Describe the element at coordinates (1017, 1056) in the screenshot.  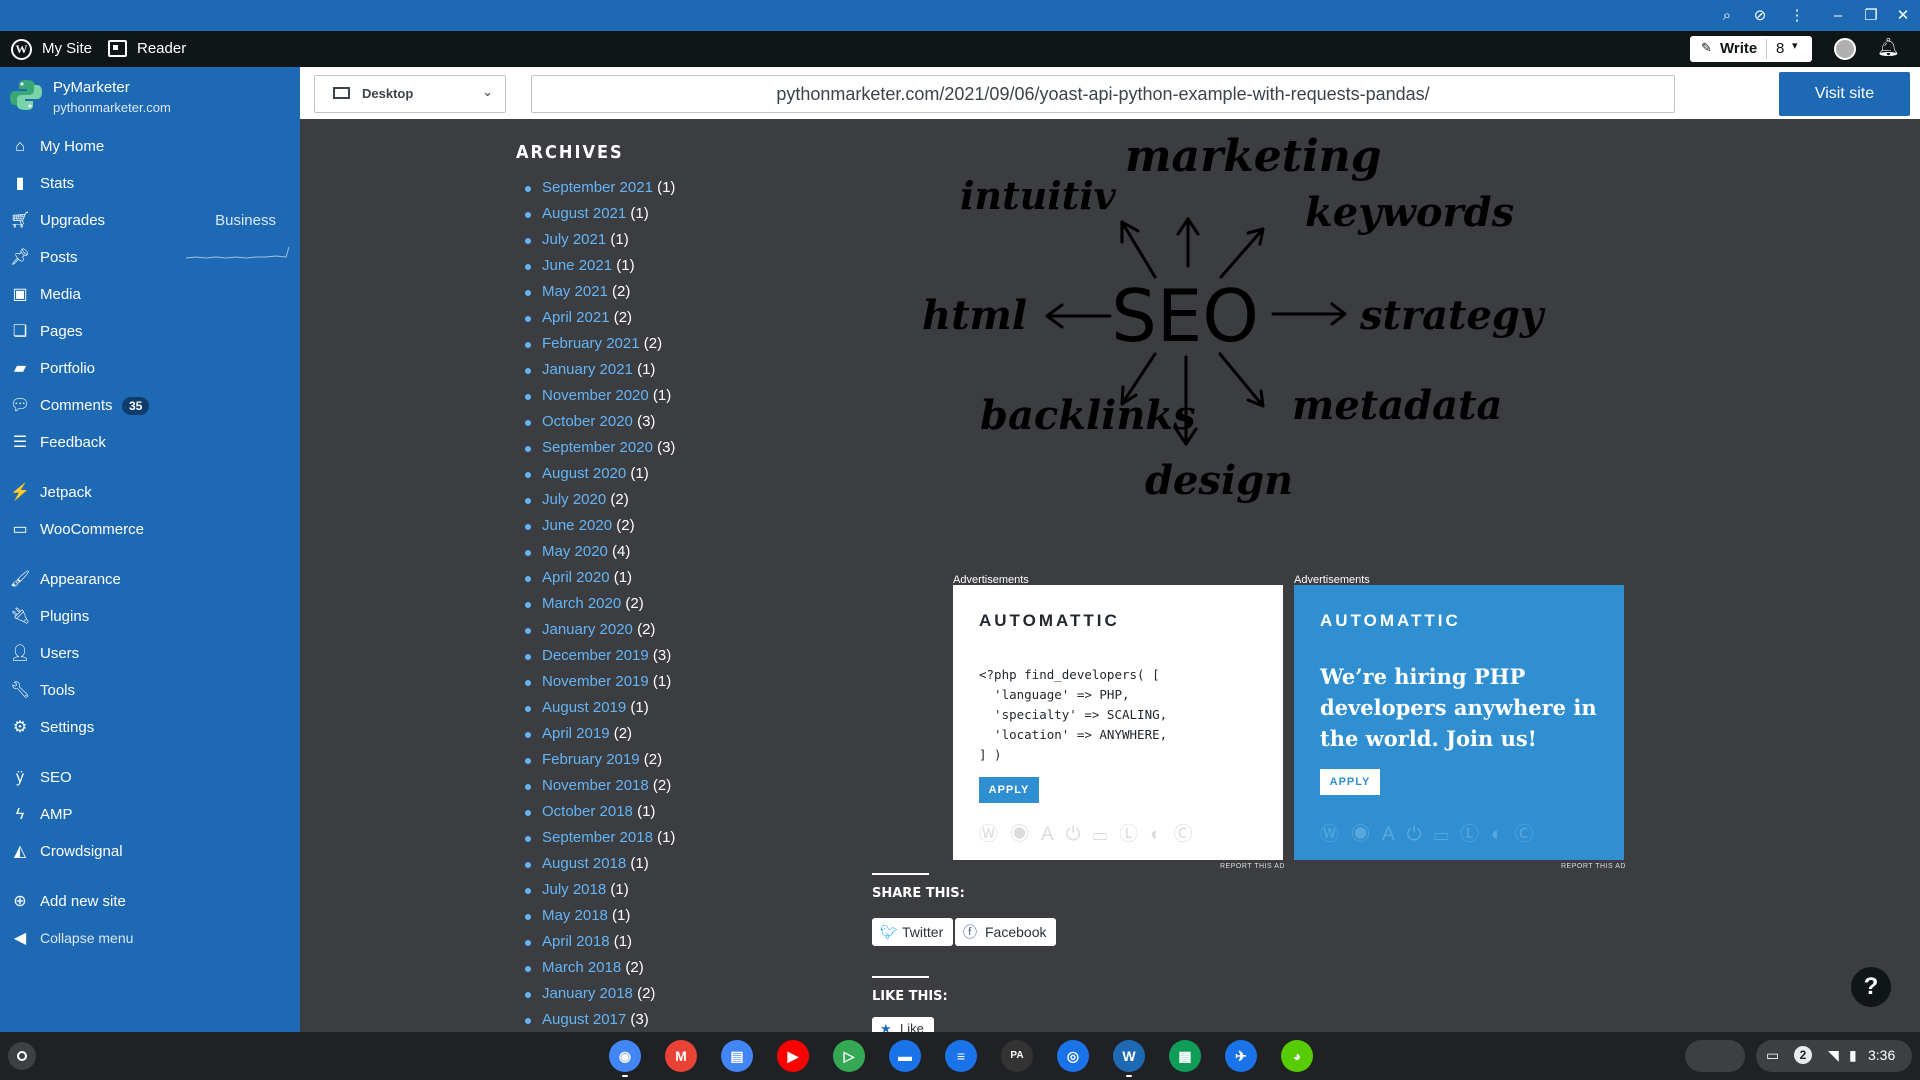
I see `code-pad-icon: PA` at that location.